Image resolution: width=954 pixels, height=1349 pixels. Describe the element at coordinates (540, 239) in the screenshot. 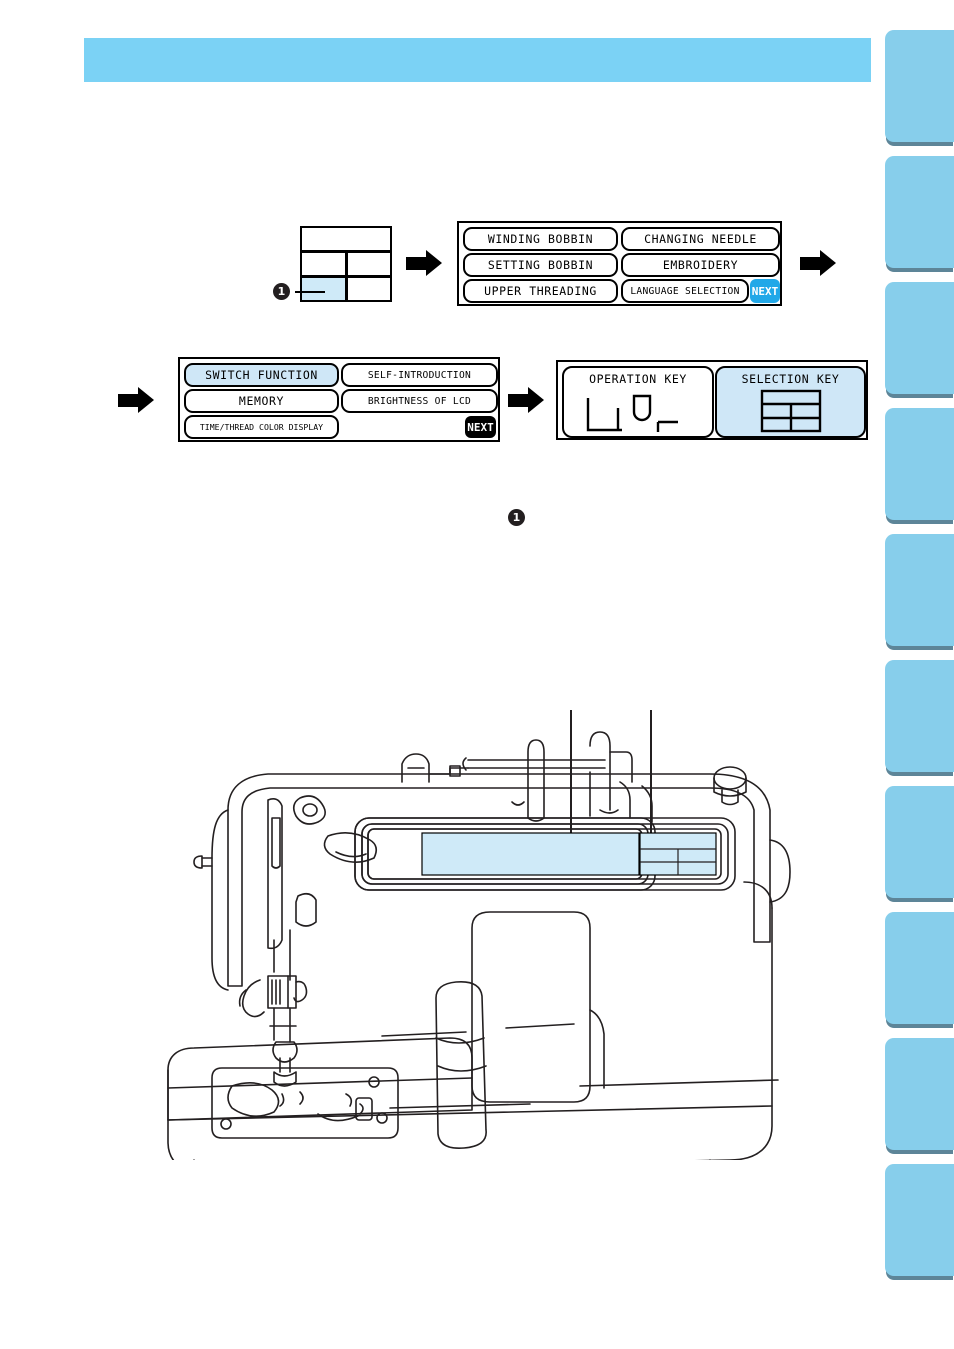

I see `menu-button-winding-bobbin: WINDING BOBBIN` at that location.